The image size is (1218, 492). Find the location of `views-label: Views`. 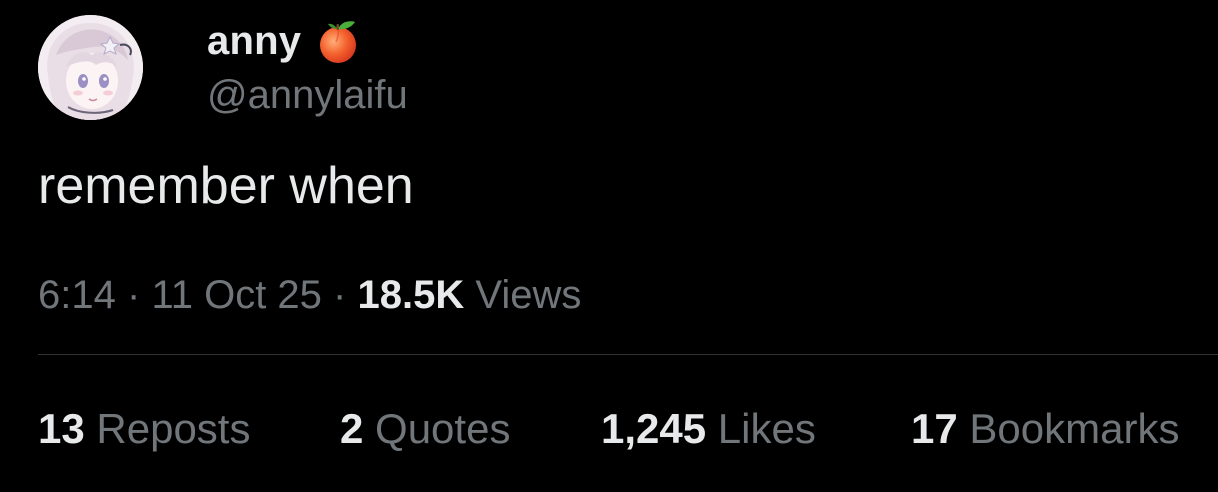

views-label: Views is located at coordinates (528, 295).